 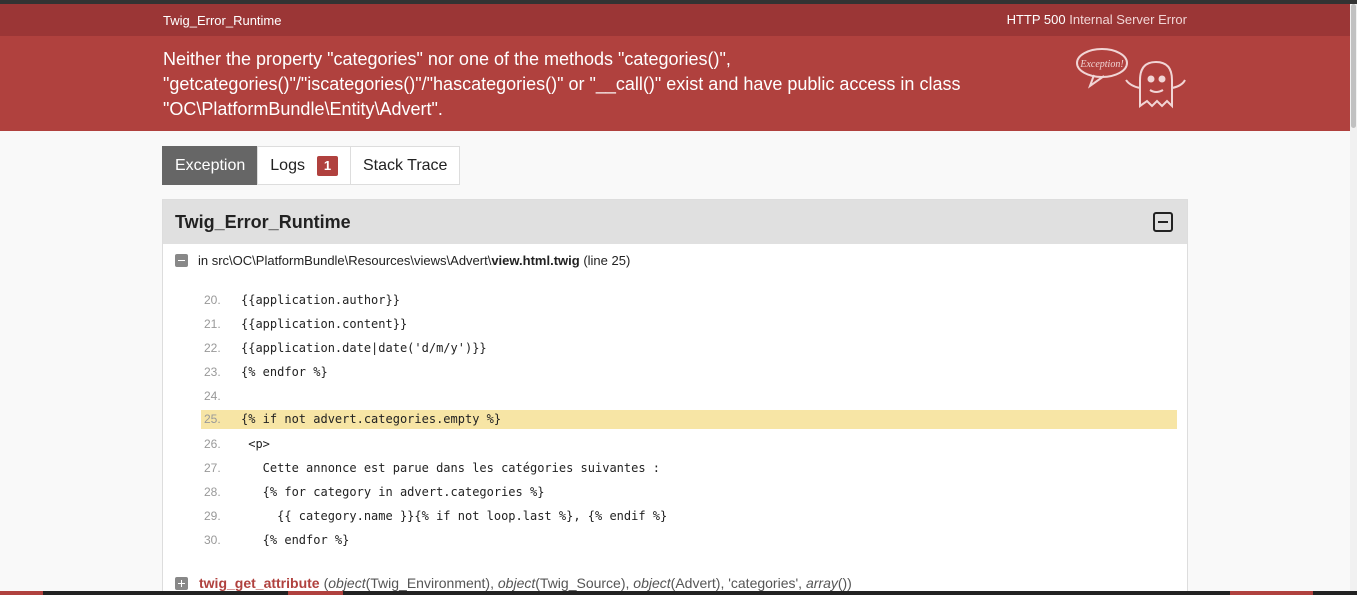 What do you see at coordinates (255, 444) in the screenshot?
I see `line-source: <p>` at bounding box center [255, 444].